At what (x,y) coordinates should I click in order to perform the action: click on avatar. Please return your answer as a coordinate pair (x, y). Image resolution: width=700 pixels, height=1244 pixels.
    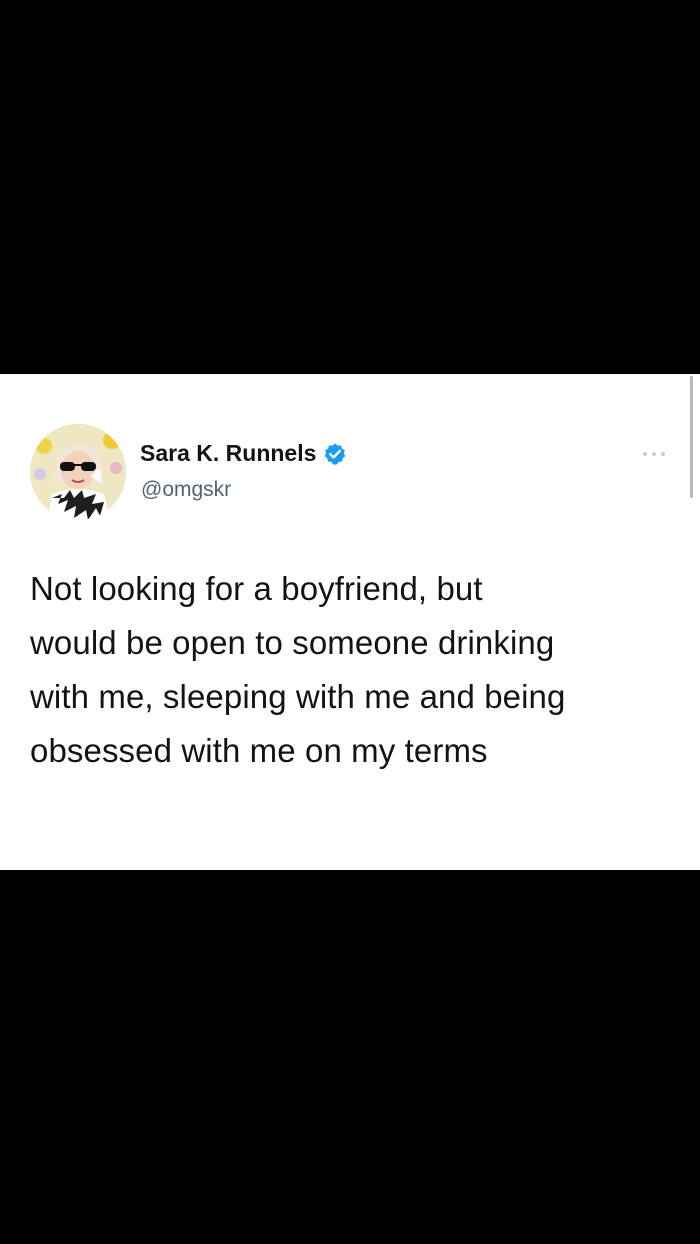
    Looking at the image, I should click on (78, 472).